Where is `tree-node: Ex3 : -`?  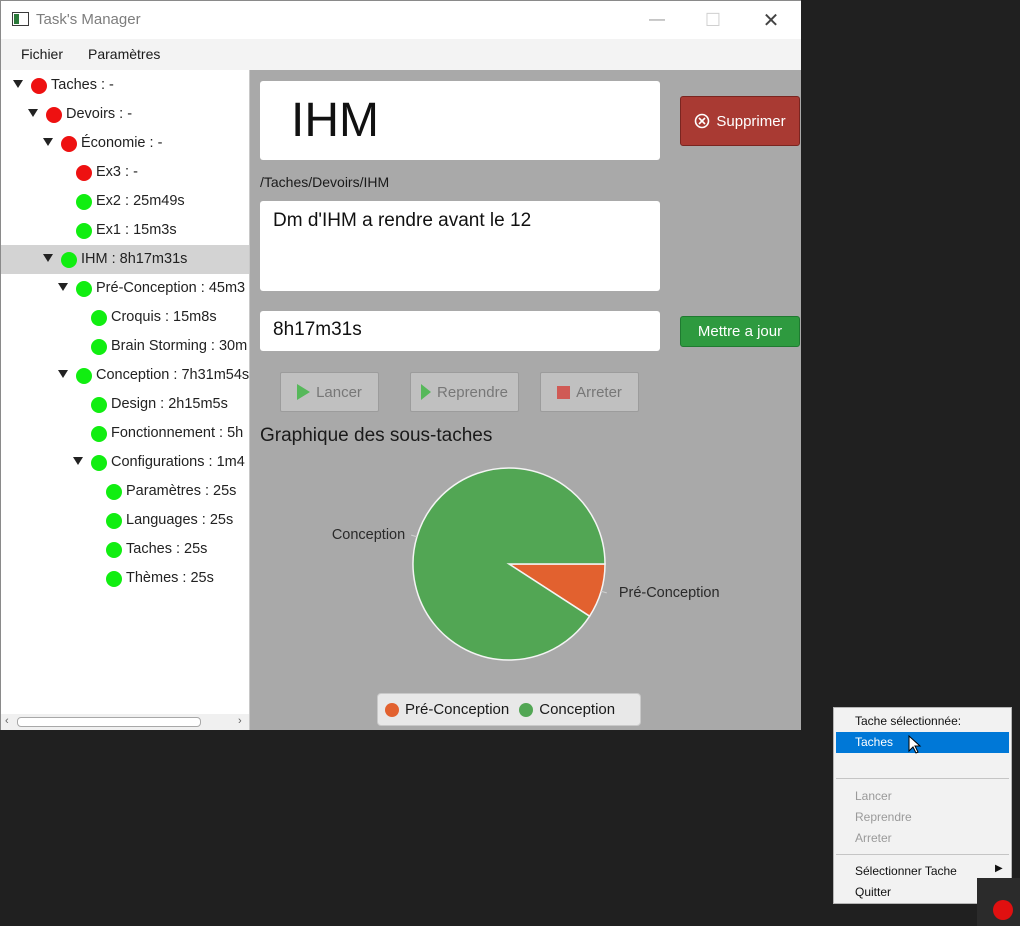
tree-node: Ex3 : - is located at coordinates (125, 172).